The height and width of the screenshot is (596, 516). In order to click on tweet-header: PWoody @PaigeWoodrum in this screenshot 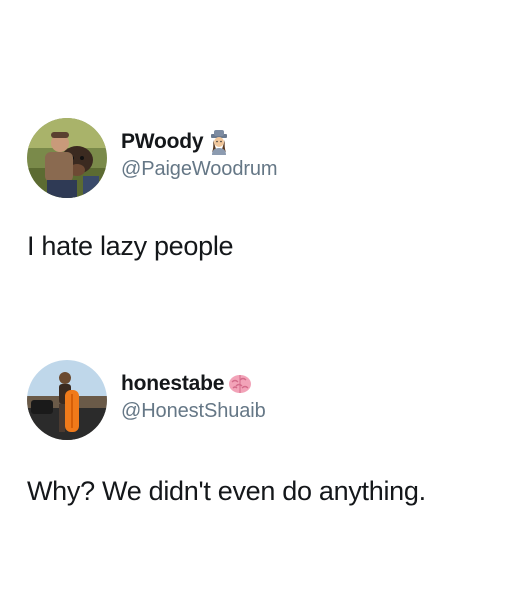, I will do `click(258, 161)`.